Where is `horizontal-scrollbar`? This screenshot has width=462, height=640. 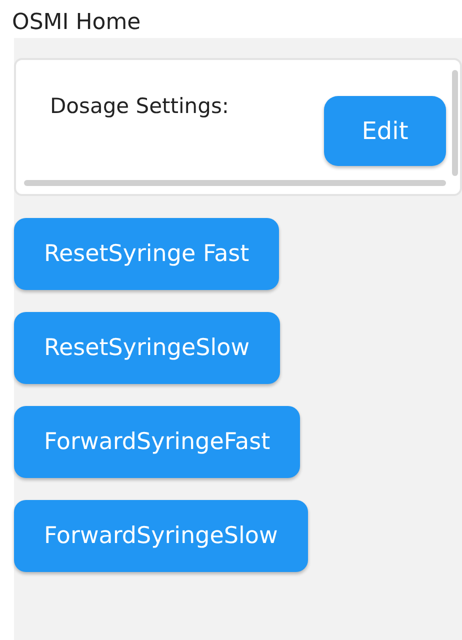
horizontal-scrollbar is located at coordinates (235, 183).